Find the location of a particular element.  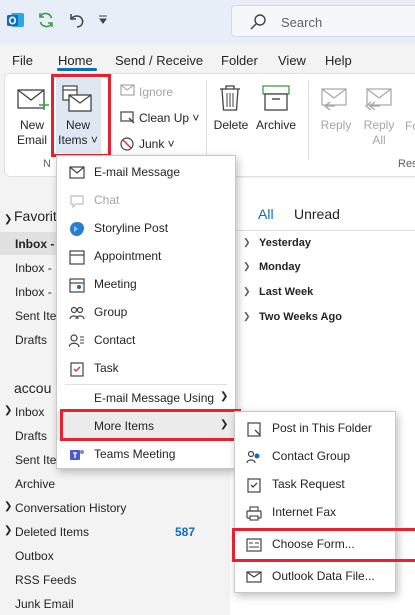

ignore-button: Ignore is located at coordinates (156, 92).